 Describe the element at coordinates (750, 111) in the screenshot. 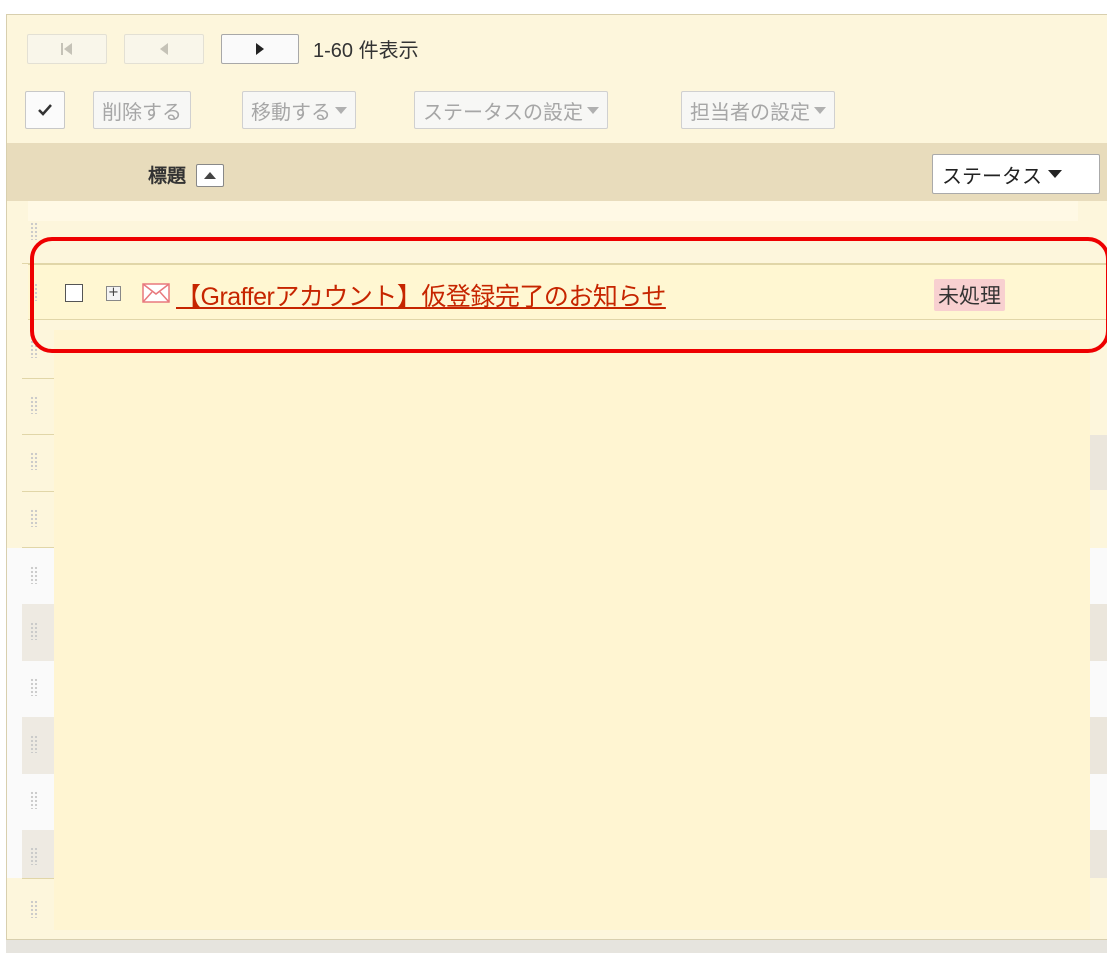

I see `assignee-setting-label: 担当者の設定` at that location.